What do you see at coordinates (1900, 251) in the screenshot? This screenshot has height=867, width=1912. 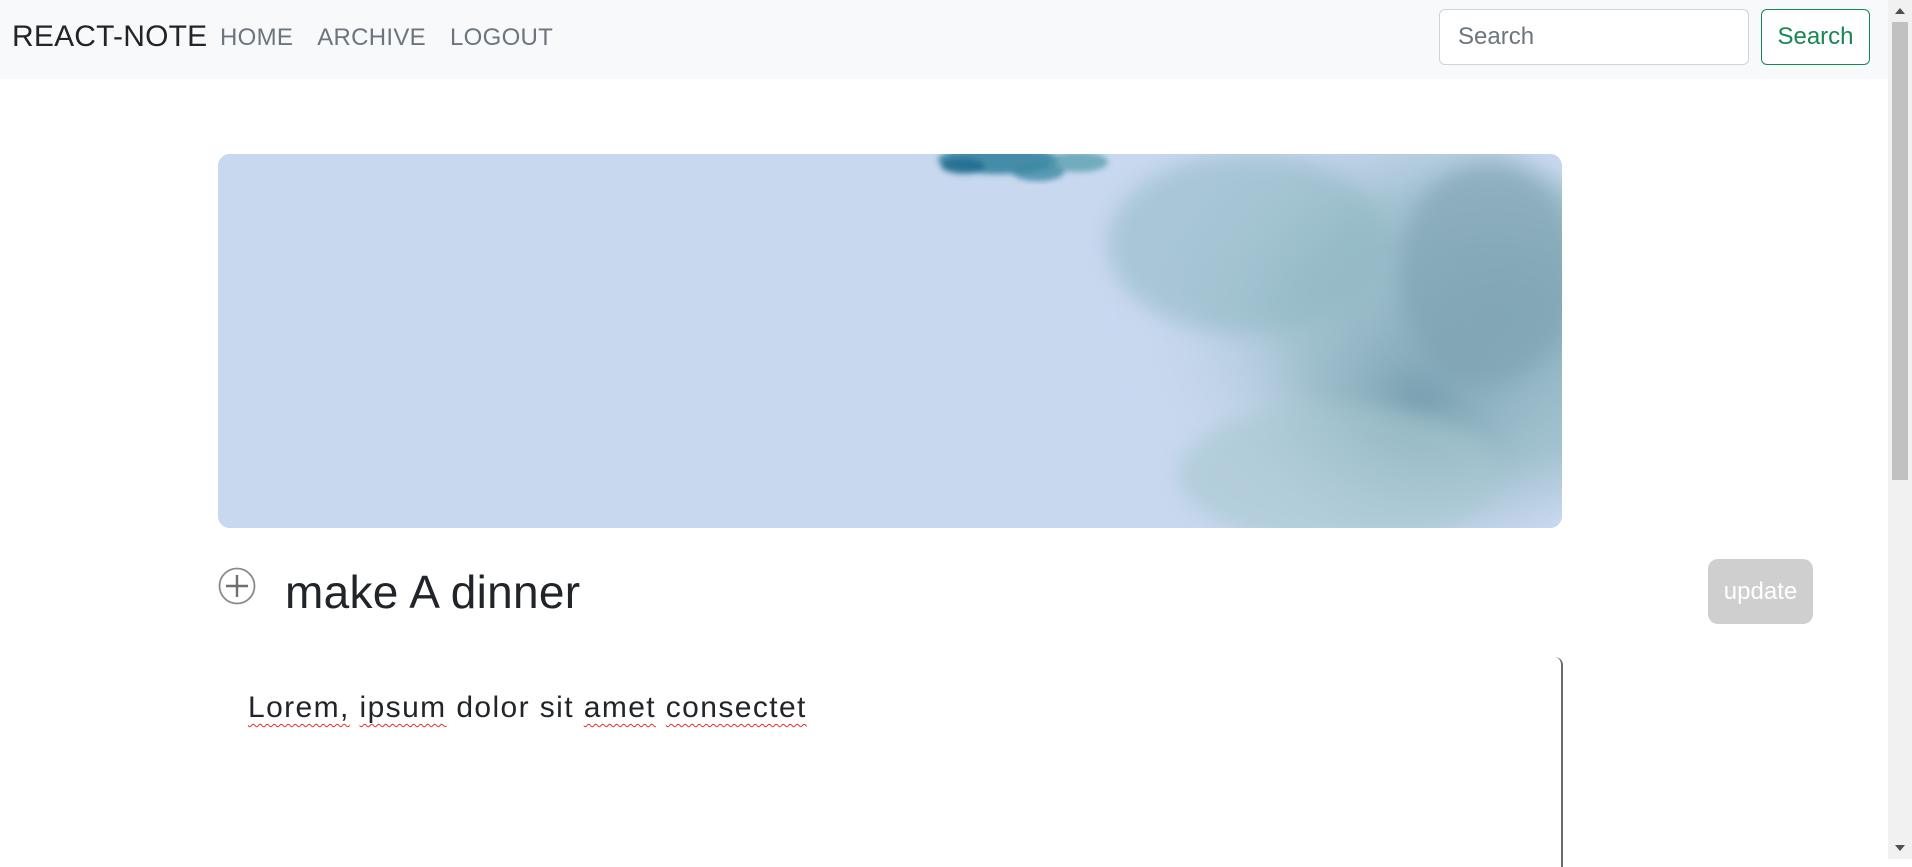 I see `scrollbar-thumb` at bounding box center [1900, 251].